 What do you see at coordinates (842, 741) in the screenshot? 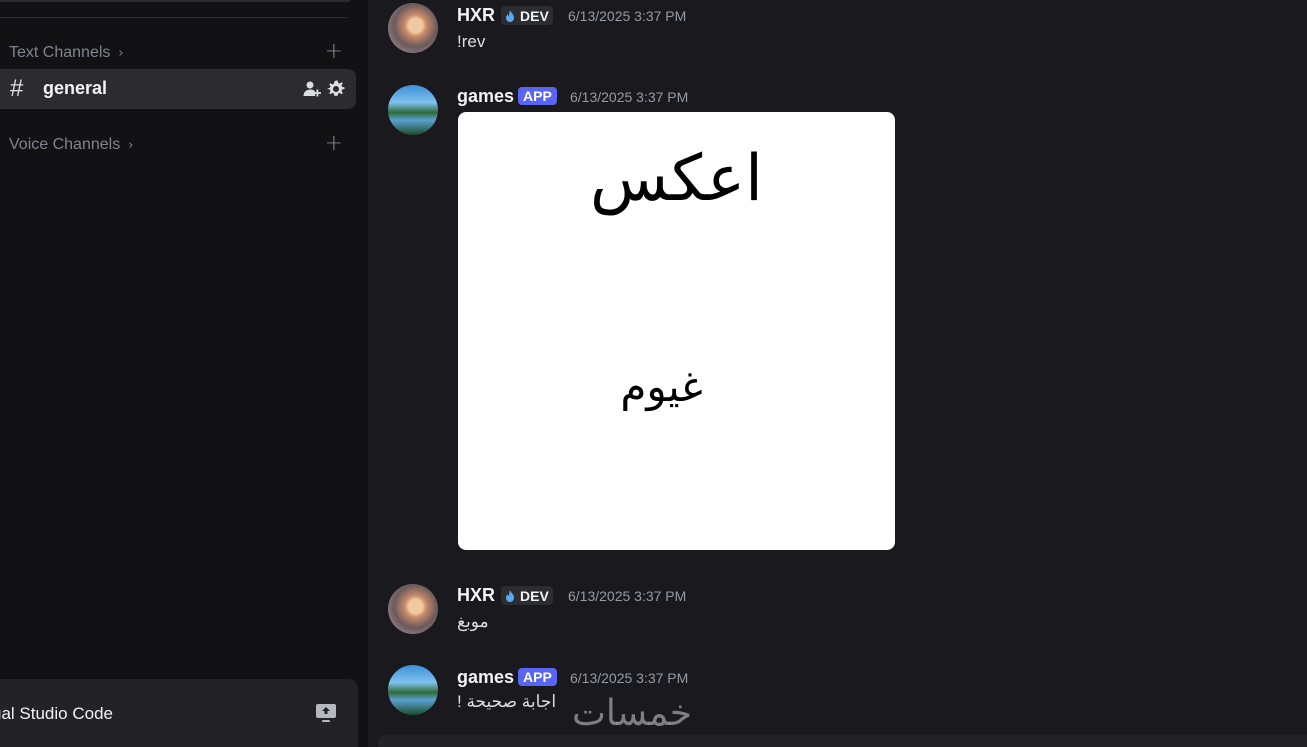
I see `message-input-edge` at bounding box center [842, 741].